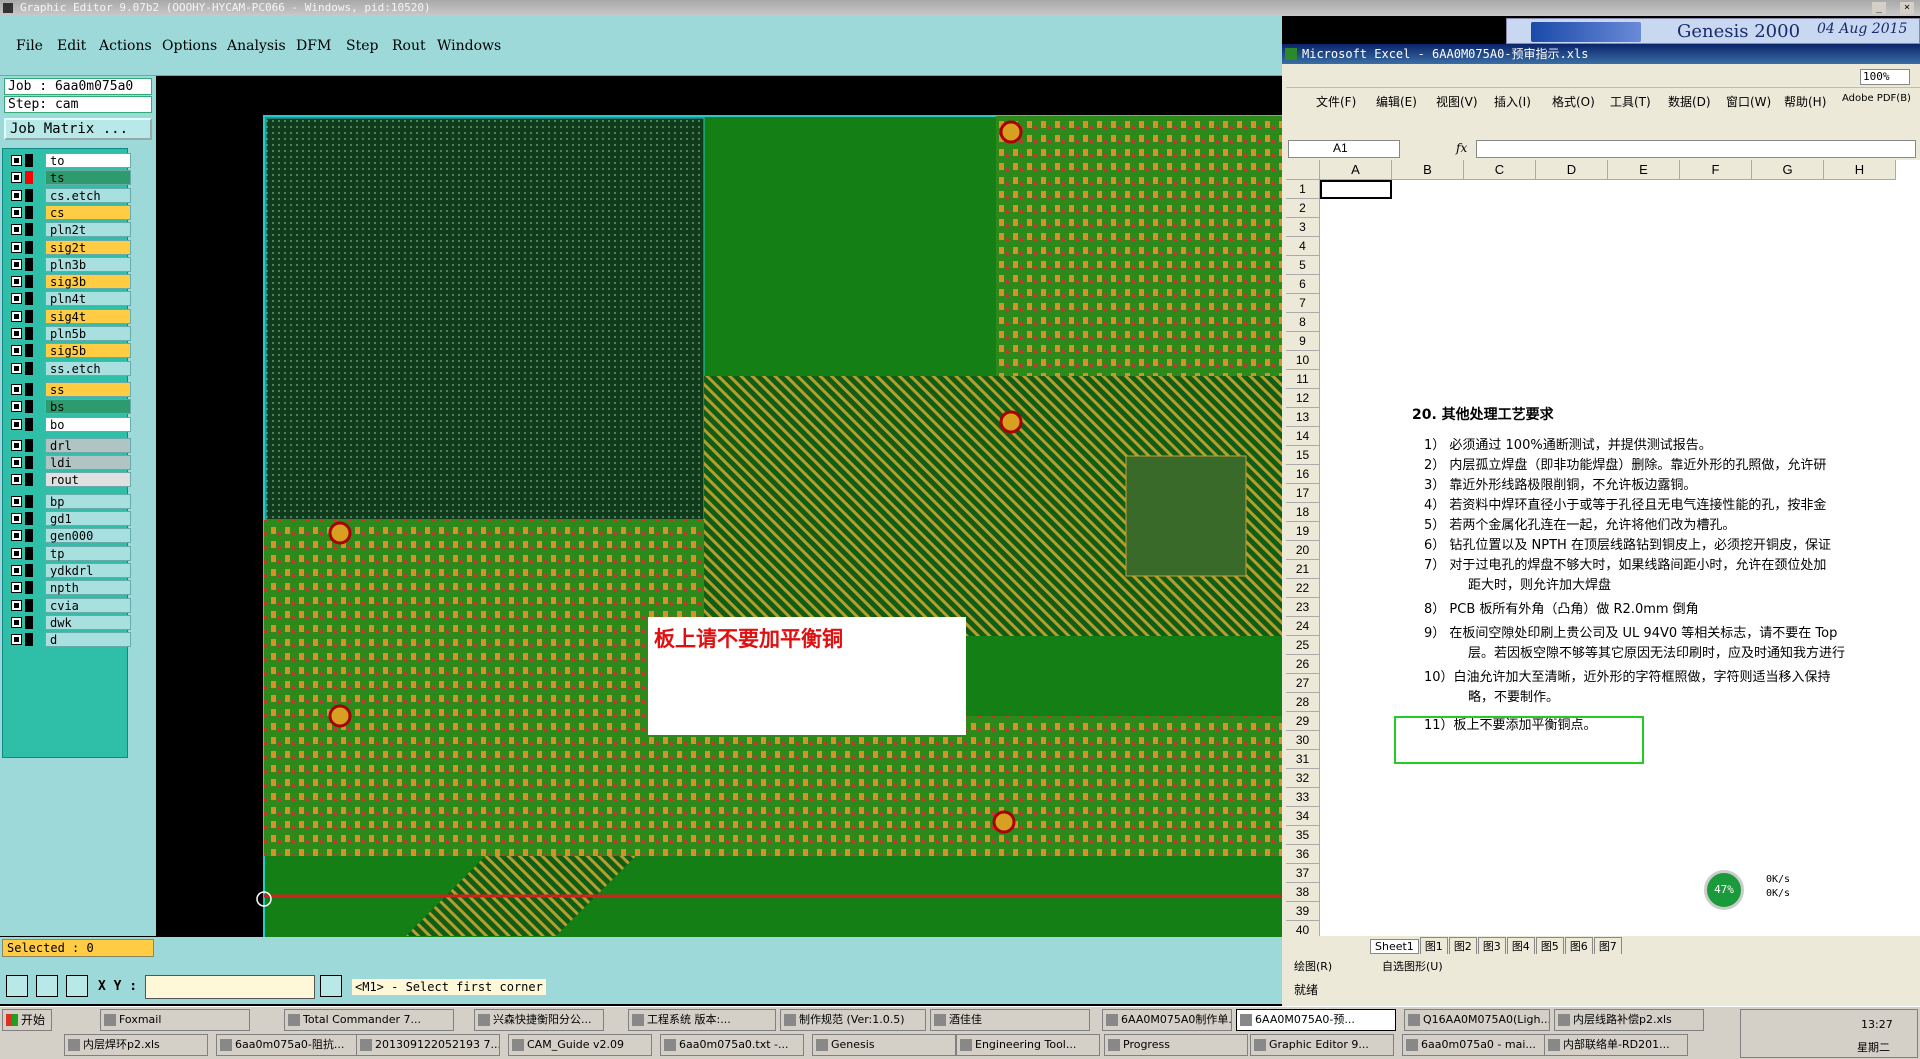 This screenshot has width=1920, height=1059. I want to click on taskbar-button: Genesis, so click(884, 1045).